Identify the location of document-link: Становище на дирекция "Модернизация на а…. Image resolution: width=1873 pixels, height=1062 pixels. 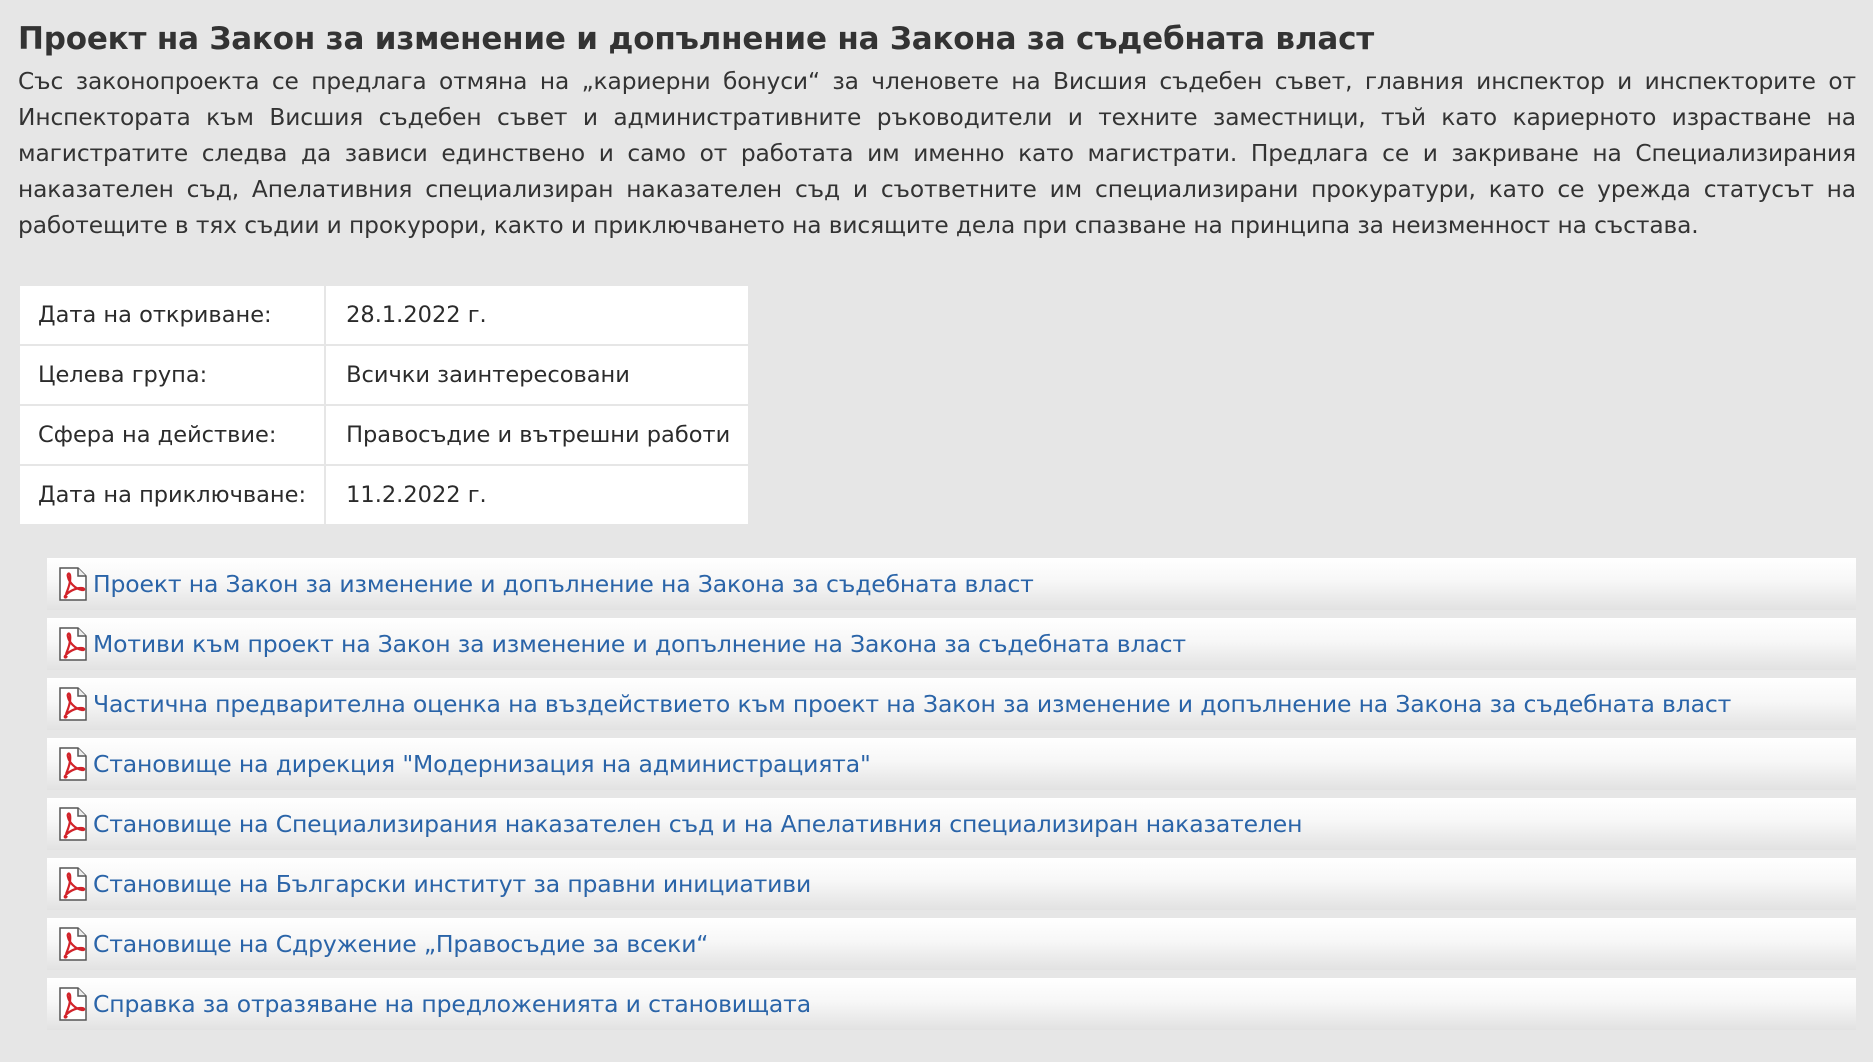
(482, 764).